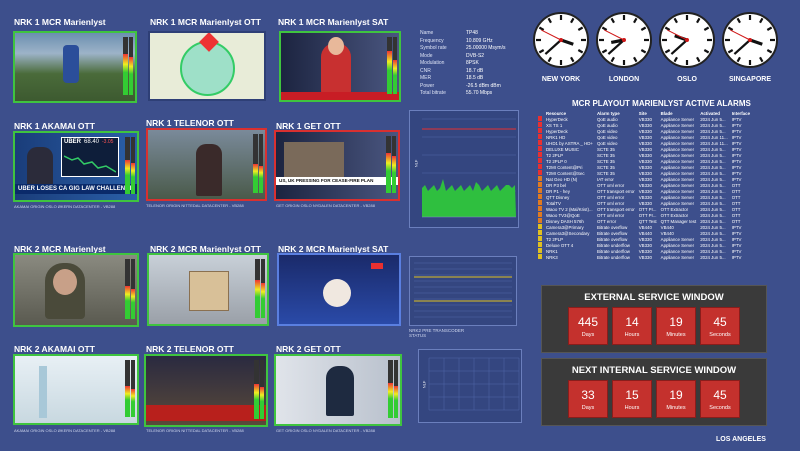 Image resolution: width=800 pixels, height=451 pixels. Describe the element at coordinates (720, 334) in the screenshot. I see `countdown-unit: Seconds` at that location.